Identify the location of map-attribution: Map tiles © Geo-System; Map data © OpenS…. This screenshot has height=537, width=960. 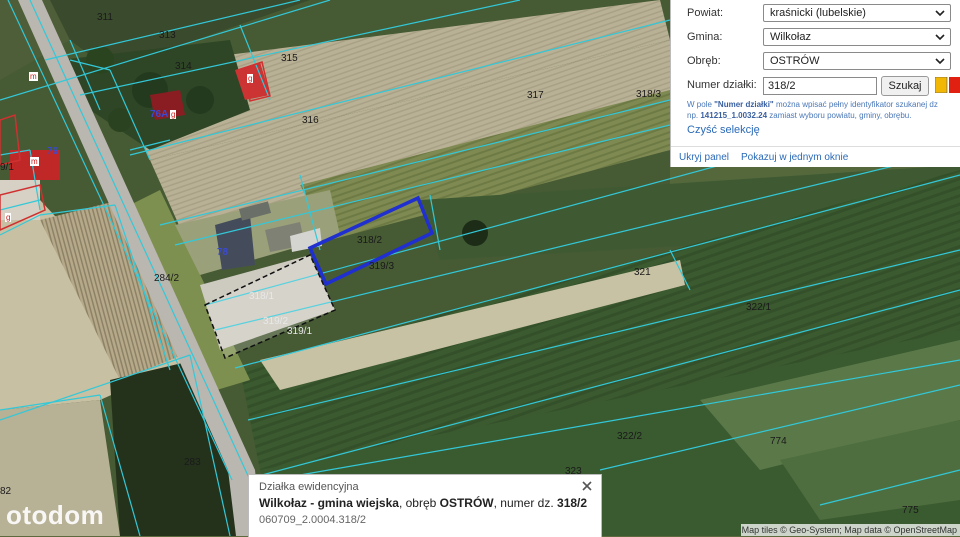
(850, 530).